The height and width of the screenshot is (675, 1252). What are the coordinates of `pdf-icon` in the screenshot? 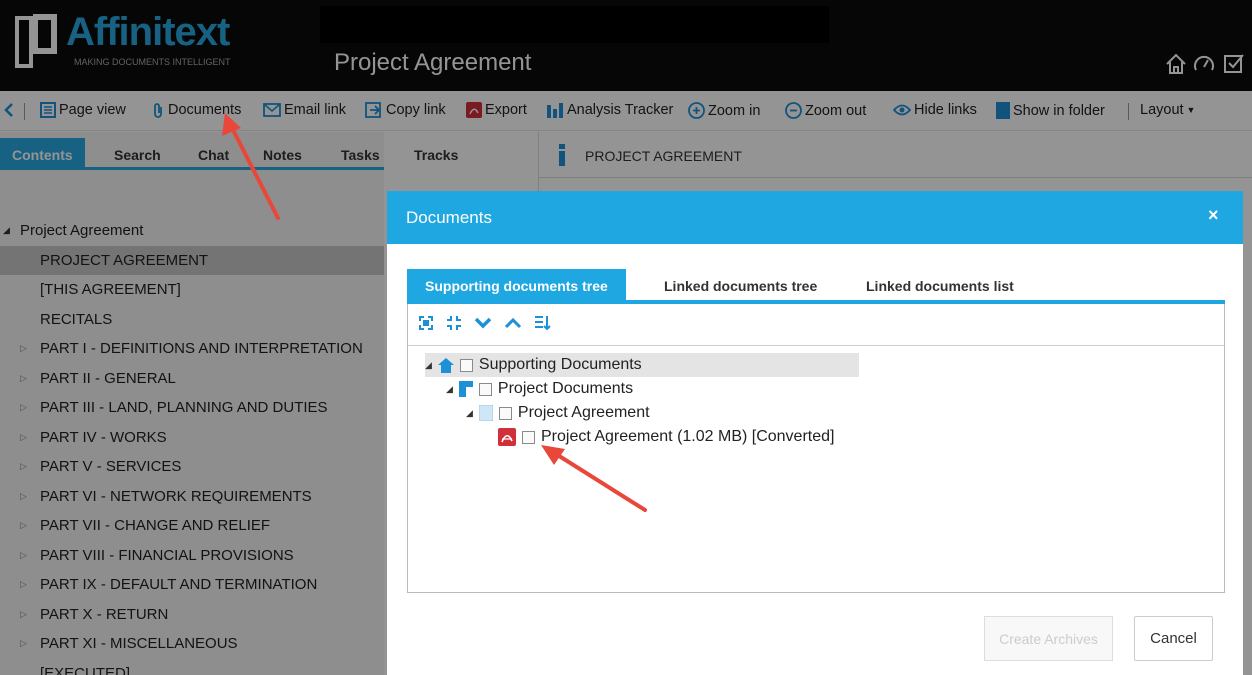 It's located at (507, 437).